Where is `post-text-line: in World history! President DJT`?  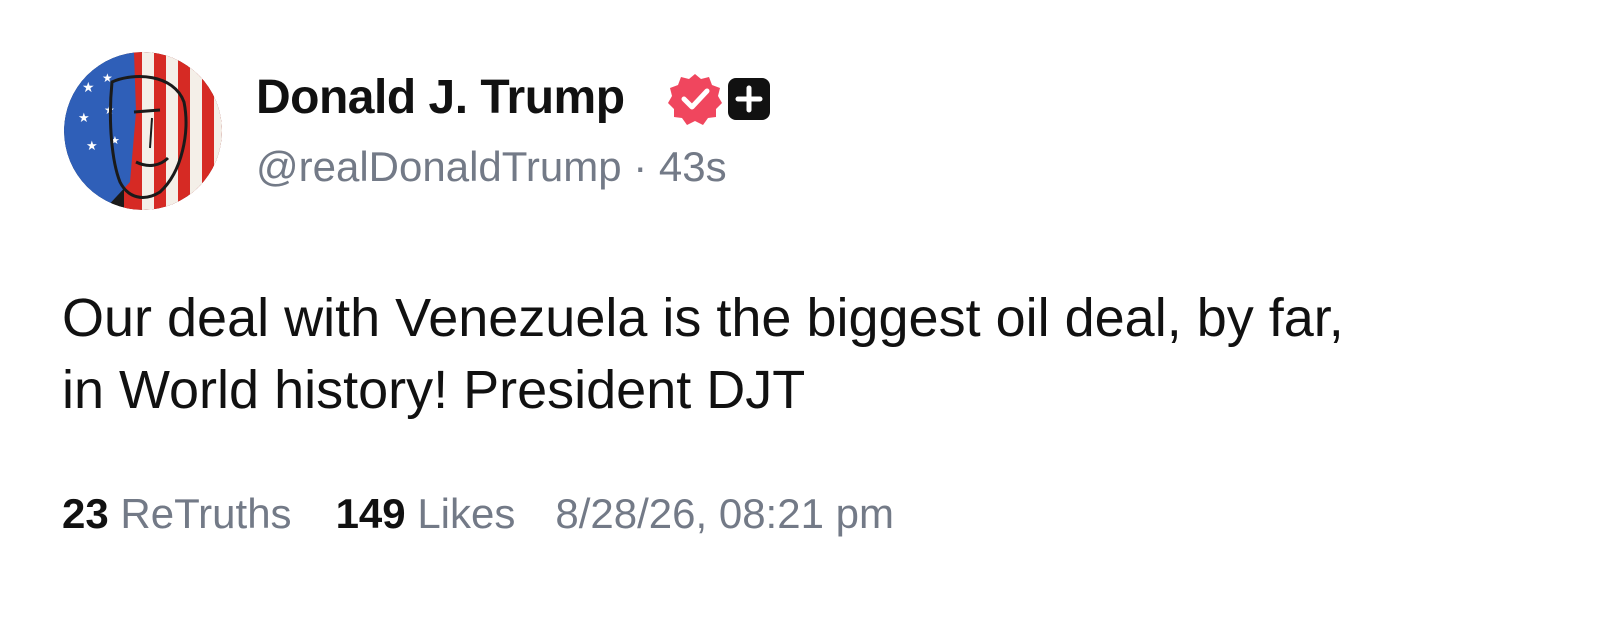 post-text-line: in World history! President DJT is located at coordinates (434, 390).